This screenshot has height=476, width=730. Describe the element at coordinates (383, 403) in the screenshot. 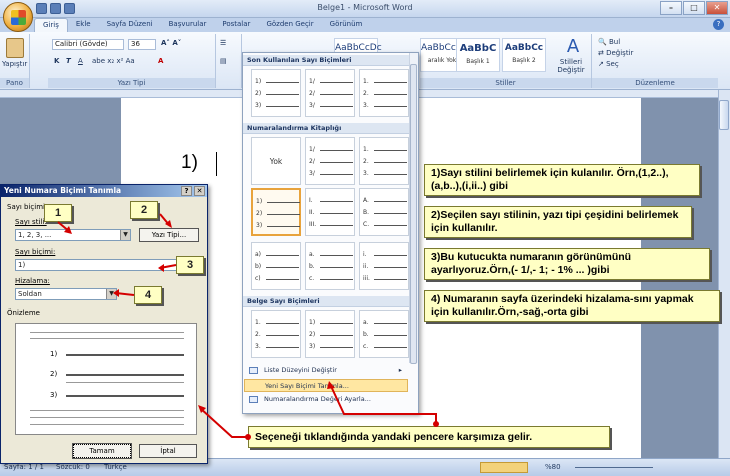

I see `arrow-menu` at that location.